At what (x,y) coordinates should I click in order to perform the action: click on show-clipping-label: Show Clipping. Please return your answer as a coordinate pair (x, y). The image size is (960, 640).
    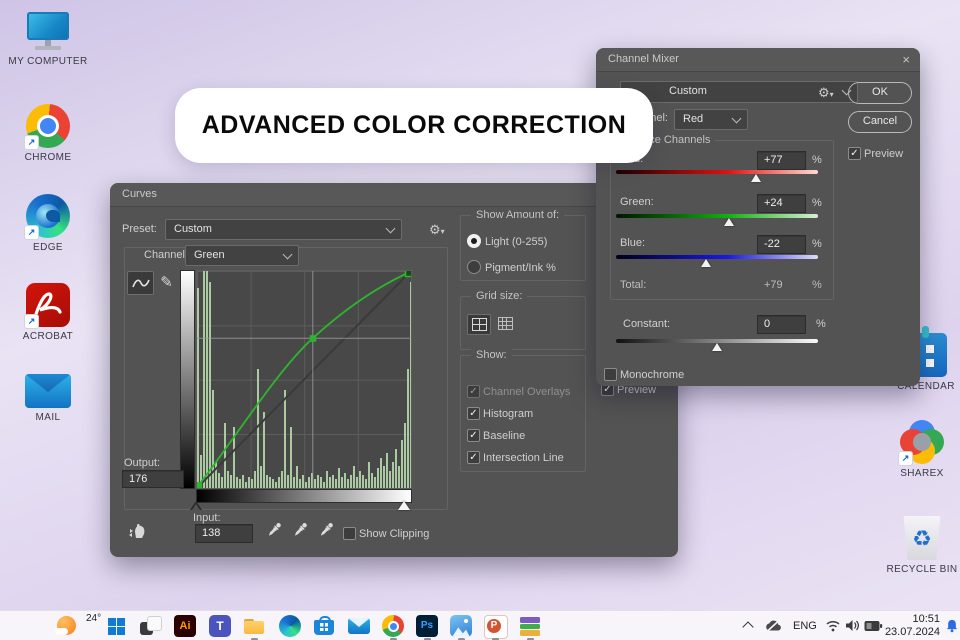
    Looking at the image, I should click on (394, 534).